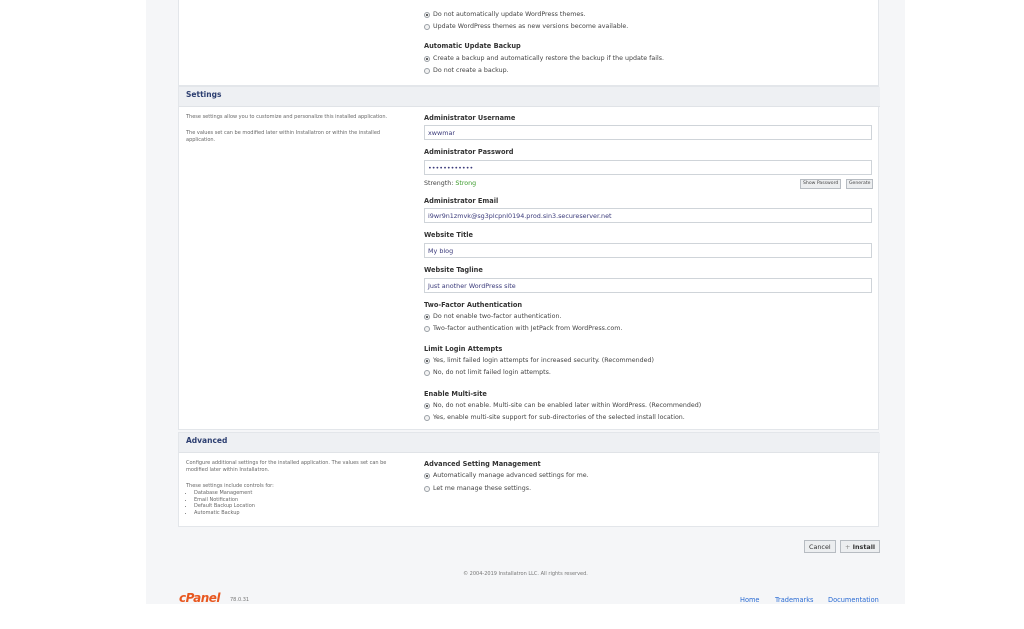 The width and height of the screenshot is (1024, 629). What do you see at coordinates (455, 394) in the screenshot?
I see `multisite-label: Enable Multi-site` at bounding box center [455, 394].